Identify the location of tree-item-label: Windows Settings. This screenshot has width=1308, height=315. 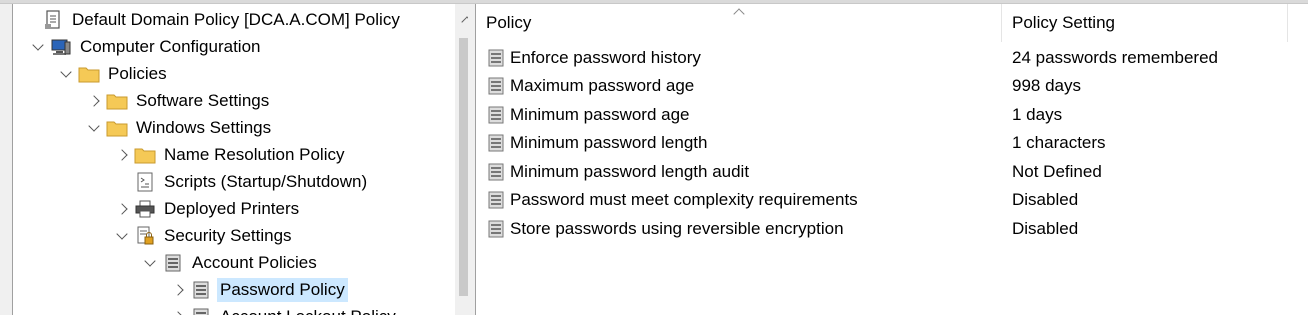
(204, 127).